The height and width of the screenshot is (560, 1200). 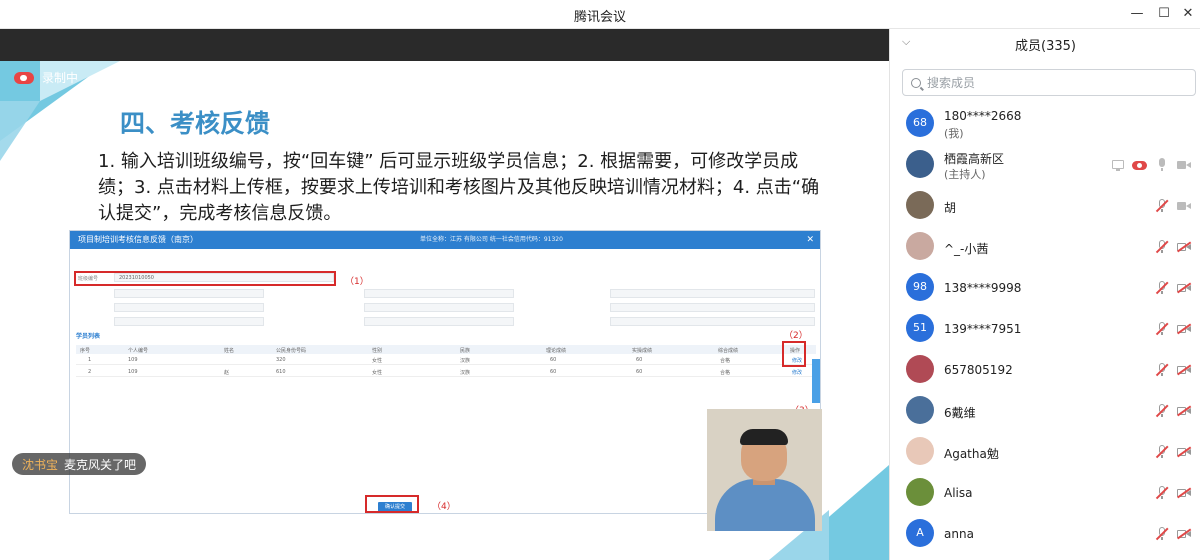 What do you see at coordinates (810, 240) in the screenshot?
I see `close-icon: ✕` at bounding box center [810, 240].